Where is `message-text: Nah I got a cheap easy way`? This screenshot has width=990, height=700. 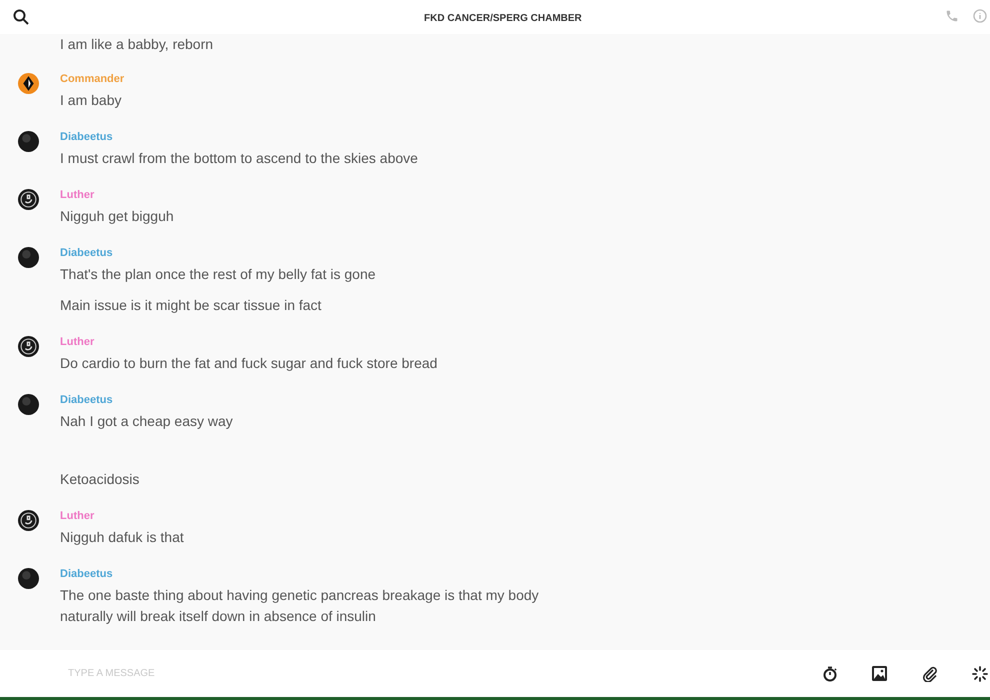 message-text: Nah I got a cheap easy way is located at coordinates (146, 421).